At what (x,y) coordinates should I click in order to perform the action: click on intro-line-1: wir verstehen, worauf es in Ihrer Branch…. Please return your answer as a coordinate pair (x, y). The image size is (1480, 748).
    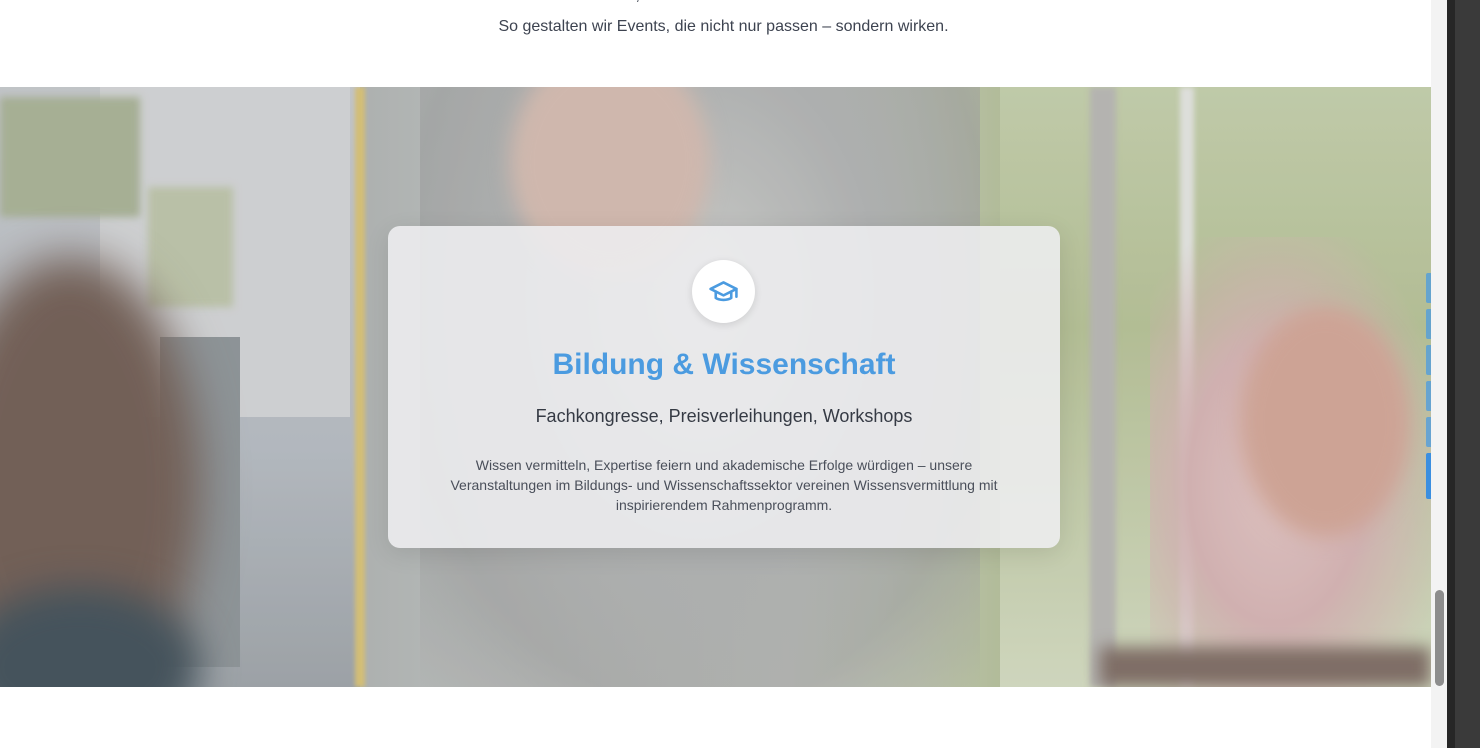
    Looking at the image, I should click on (723, 4).